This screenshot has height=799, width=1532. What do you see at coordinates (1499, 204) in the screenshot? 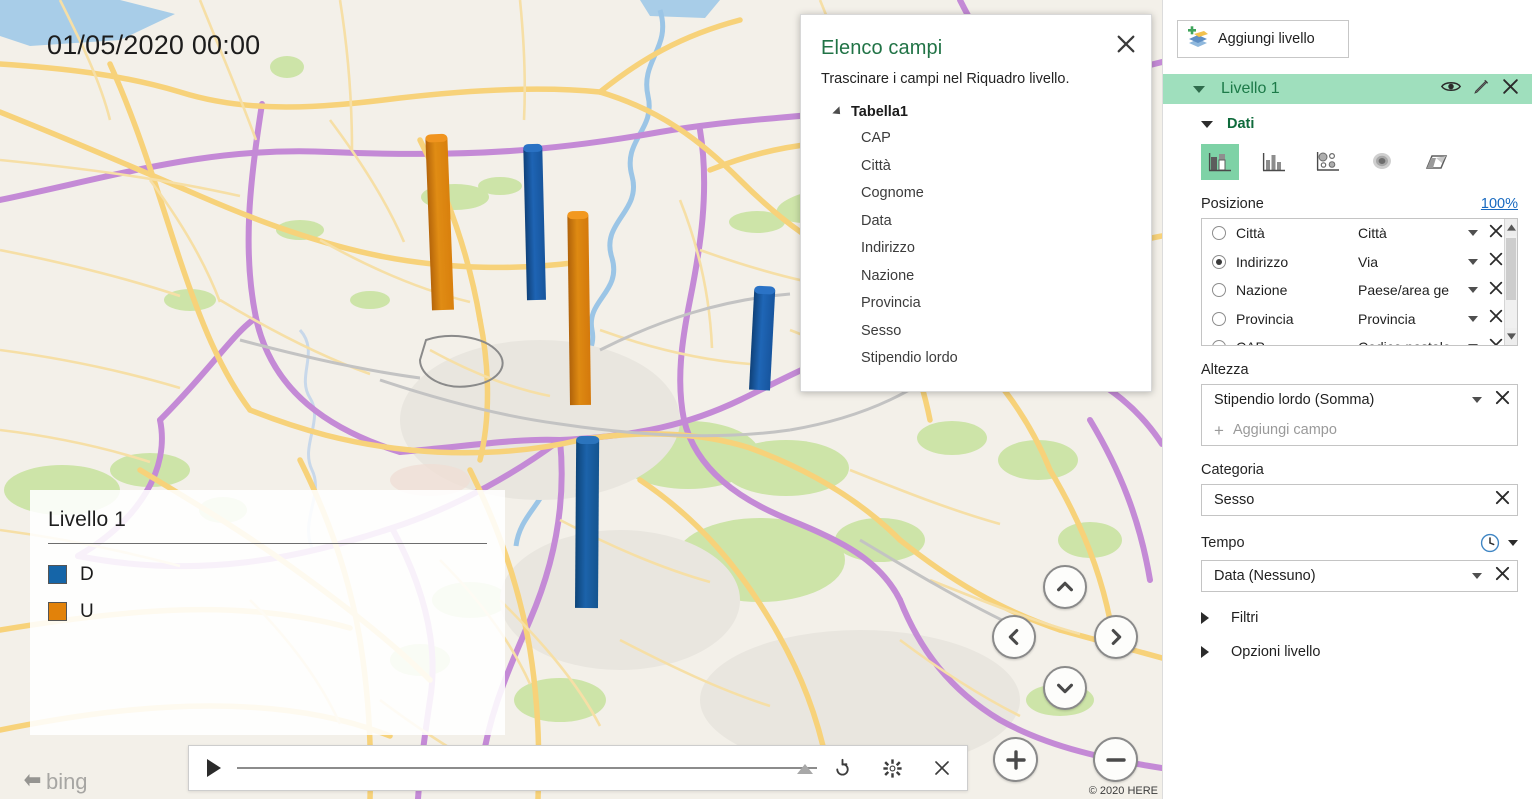
I see `position-percent-link: 100%` at bounding box center [1499, 204].